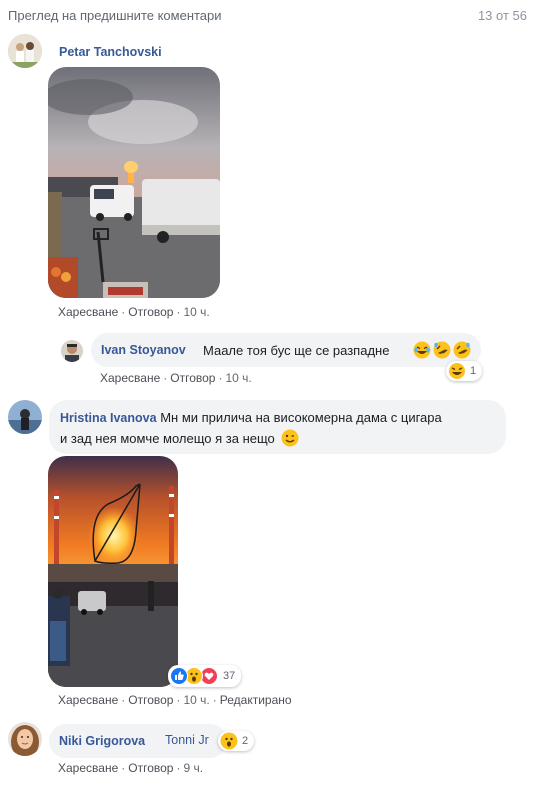  What do you see at coordinates (422, 351) in the screenshot?
I see `laughing-emoji-icon` at bounding box center [422, 351].